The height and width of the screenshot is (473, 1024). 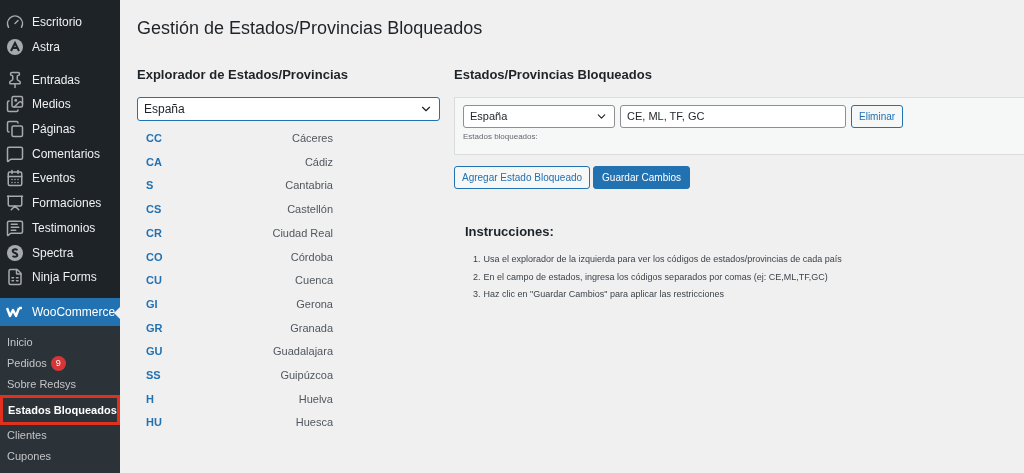 I want to click on pages-icon, so click(x=15, y=129).